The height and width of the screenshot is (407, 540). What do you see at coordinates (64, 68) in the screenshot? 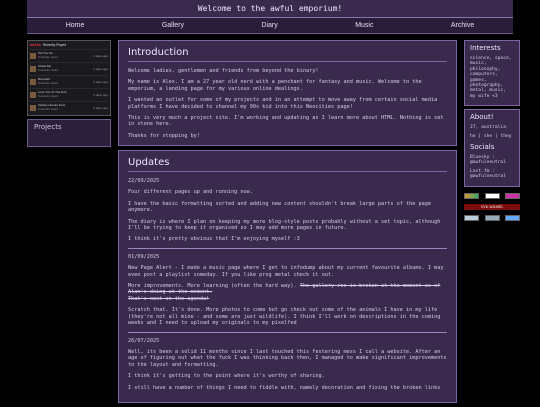
I see `track-text: Cheat-Mo Kossisko Heart` at bounding box center [64, 68].